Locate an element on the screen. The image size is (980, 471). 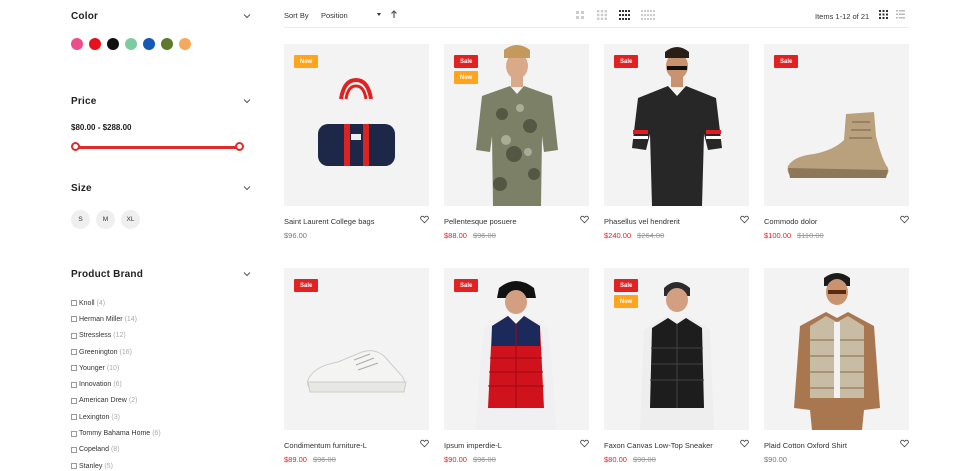
brand-count: (14) is located at coordinates (131, 319).